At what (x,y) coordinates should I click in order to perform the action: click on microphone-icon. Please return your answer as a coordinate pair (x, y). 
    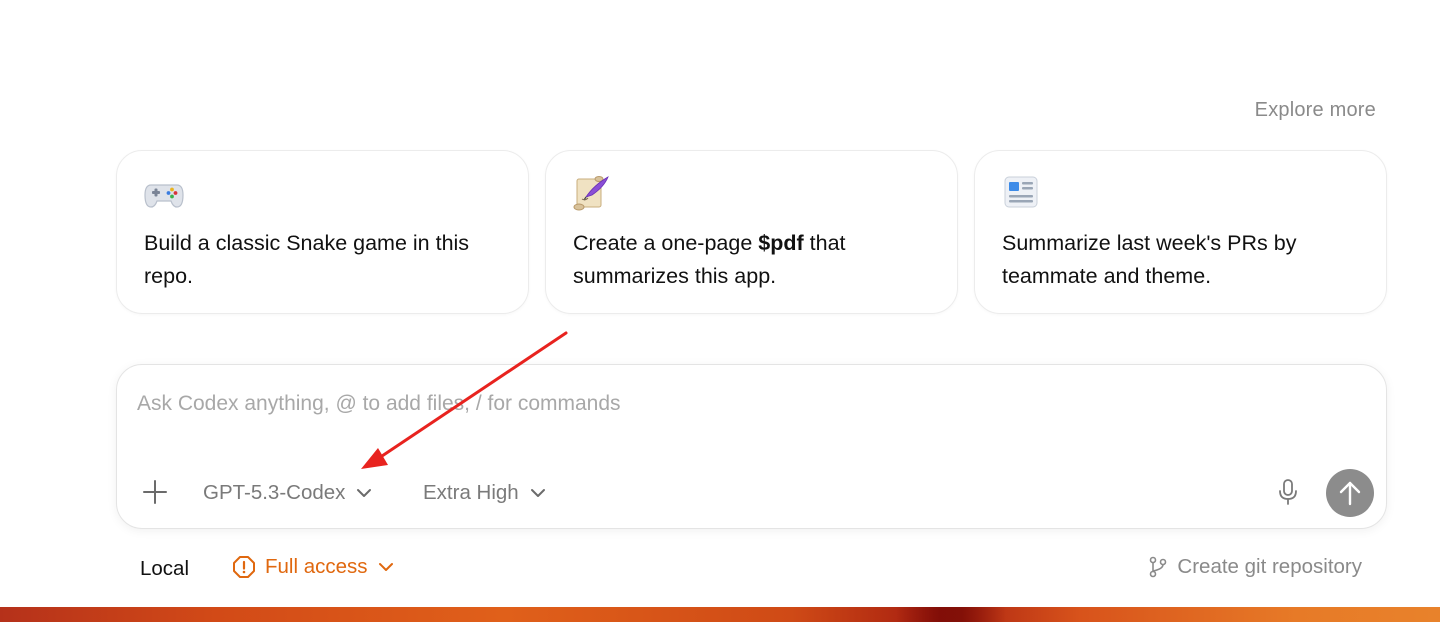
    Looking at the image, I should click on (1288, 492).